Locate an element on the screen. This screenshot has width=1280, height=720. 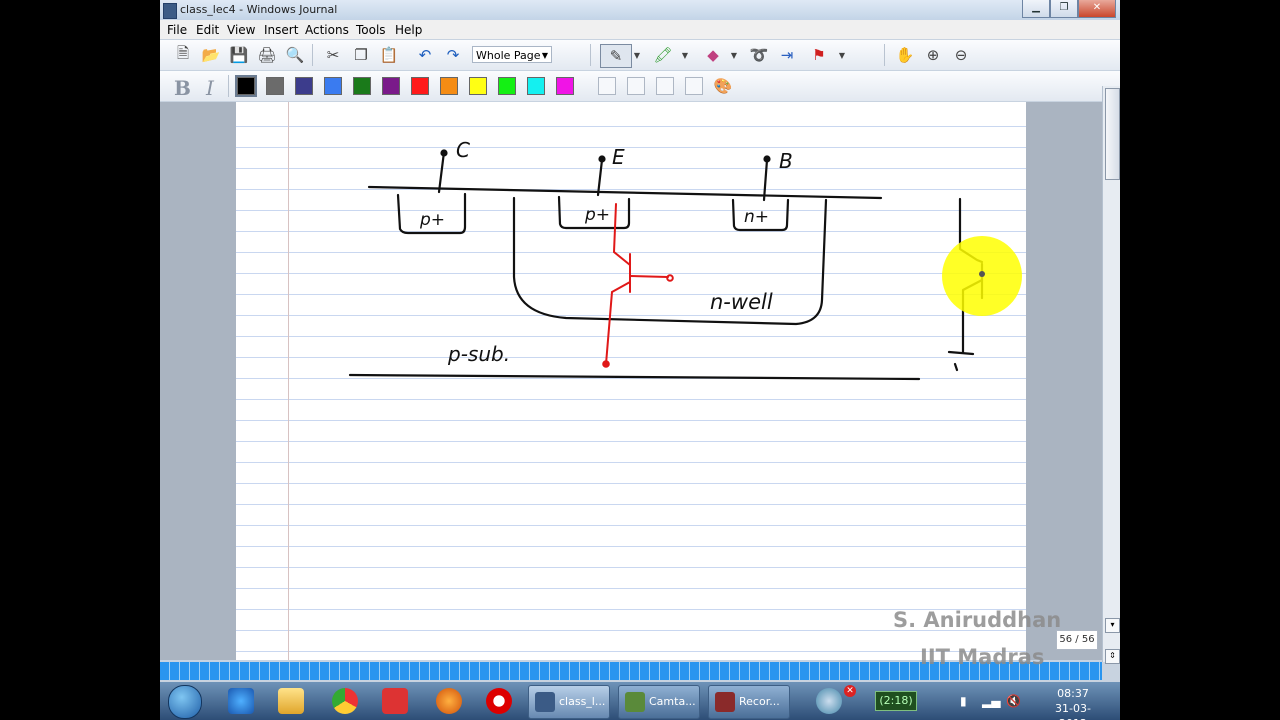
page-indicator: 56 / 56 is located at coordinates (1077, 640).